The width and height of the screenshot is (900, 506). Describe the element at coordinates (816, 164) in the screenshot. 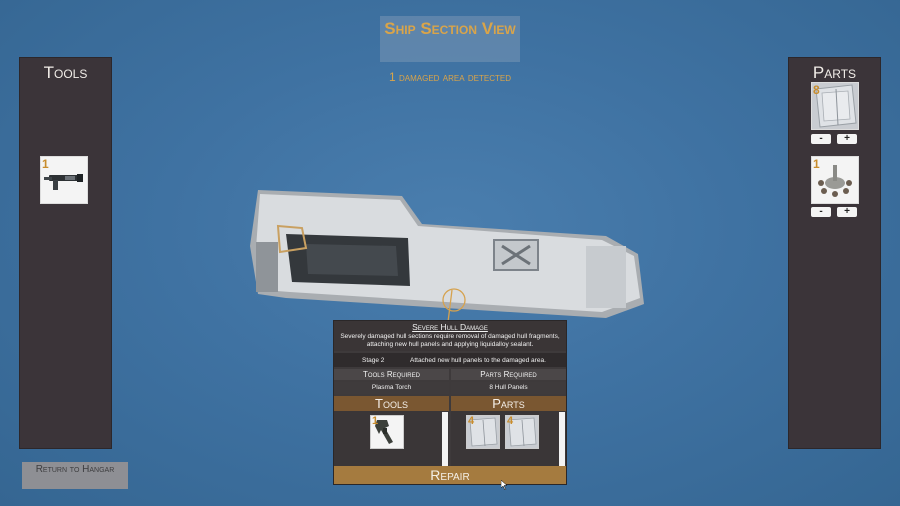

I see `part-count: 1` at that location.